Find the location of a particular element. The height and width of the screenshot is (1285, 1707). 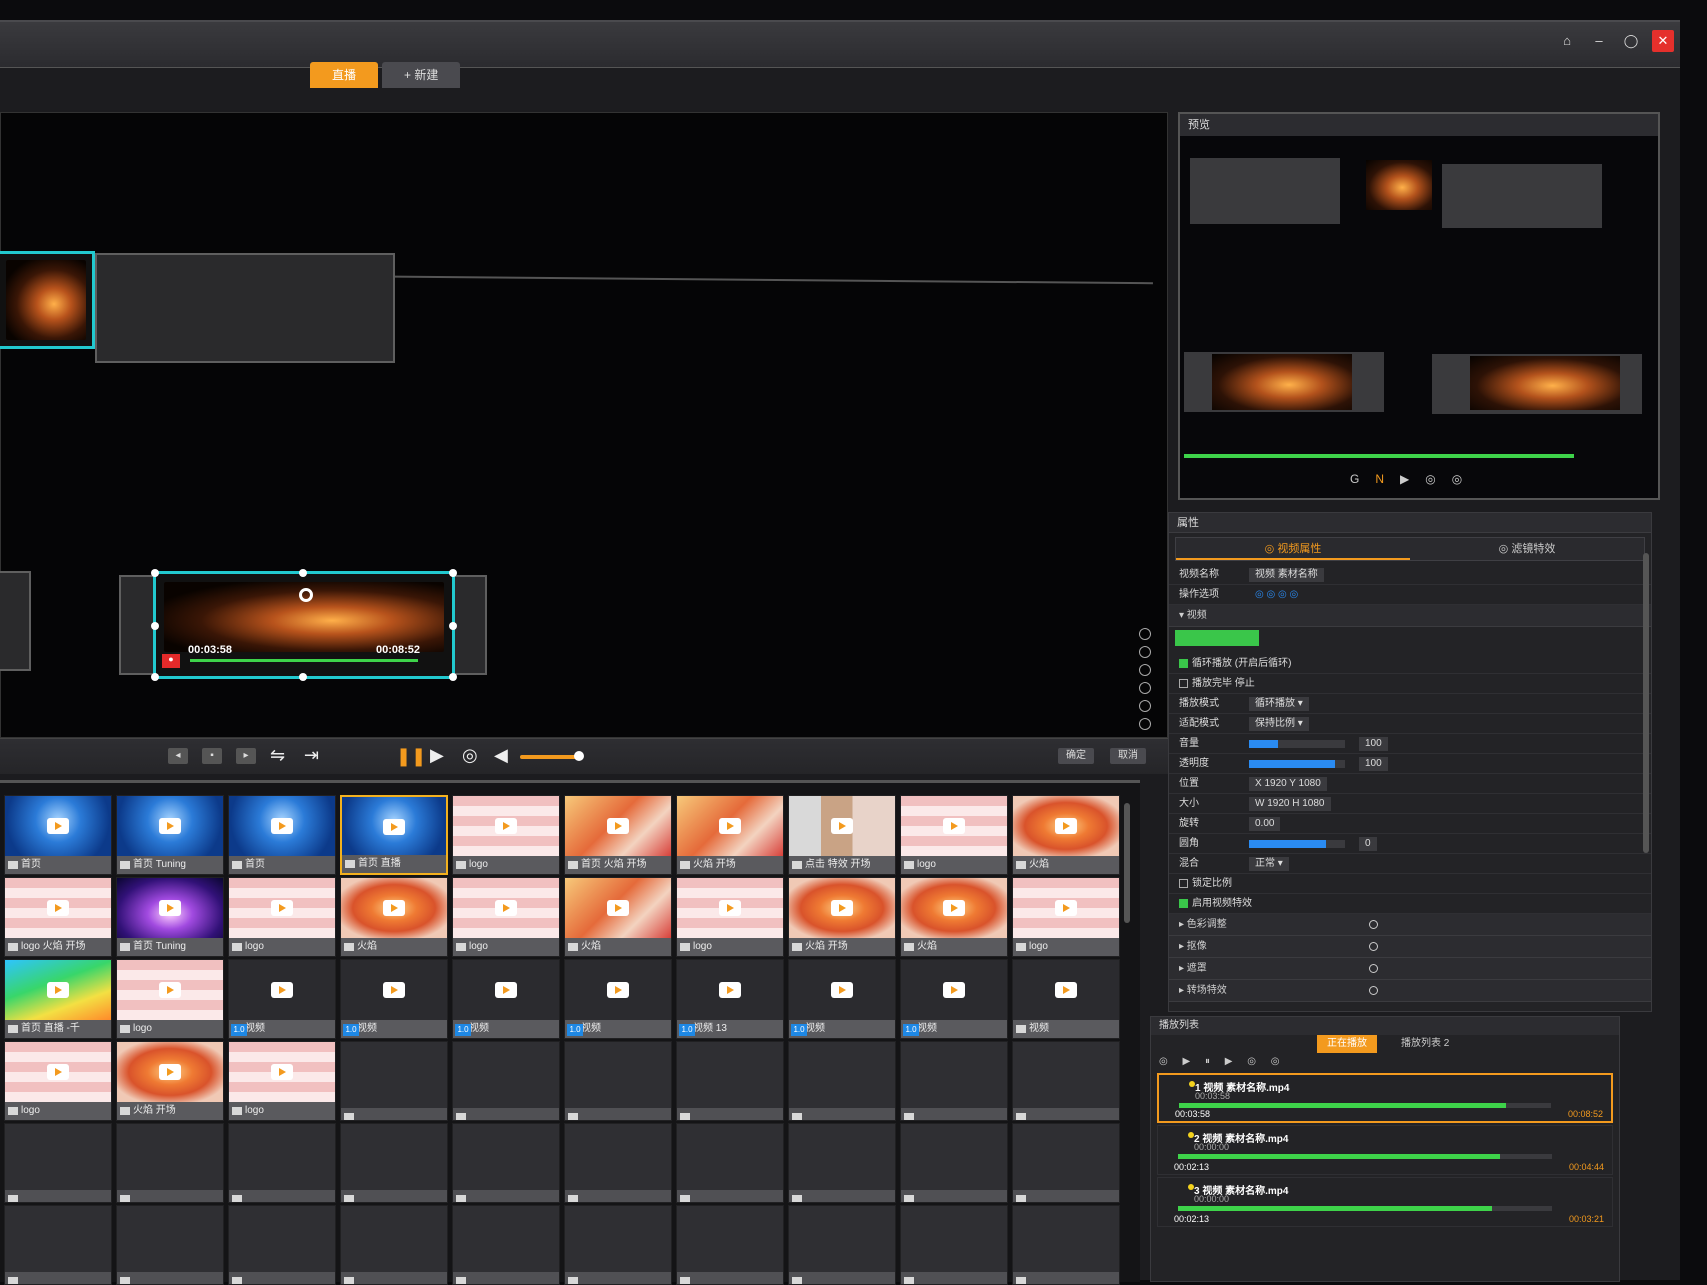

media-item: 首页 直播 is located at coordinates (394, 835).